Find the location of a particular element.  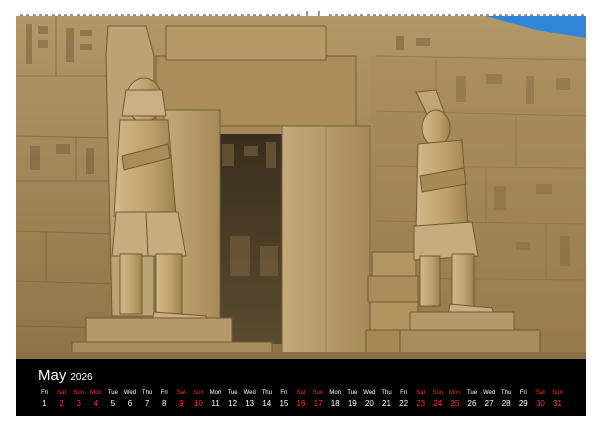

day-cell: Wed 6 is located at coordinates (130, 400).